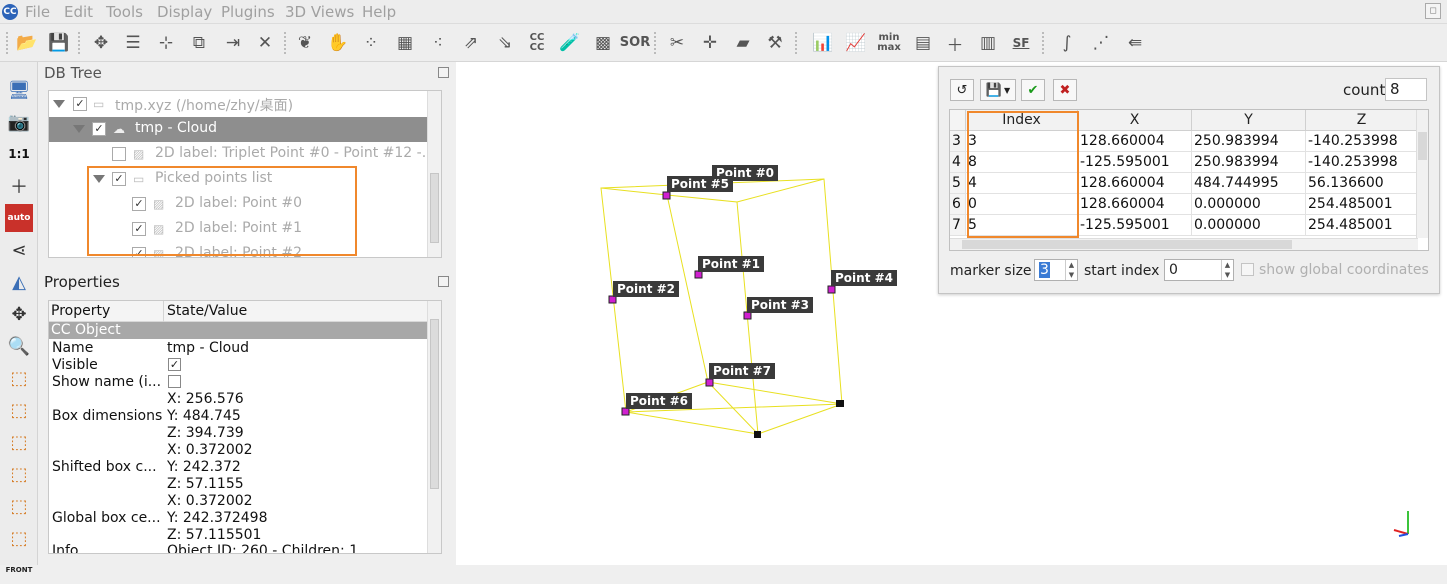 This screenshot has width=1447, height=584. I want to click on point-label: Point #7, so click(742, 371).